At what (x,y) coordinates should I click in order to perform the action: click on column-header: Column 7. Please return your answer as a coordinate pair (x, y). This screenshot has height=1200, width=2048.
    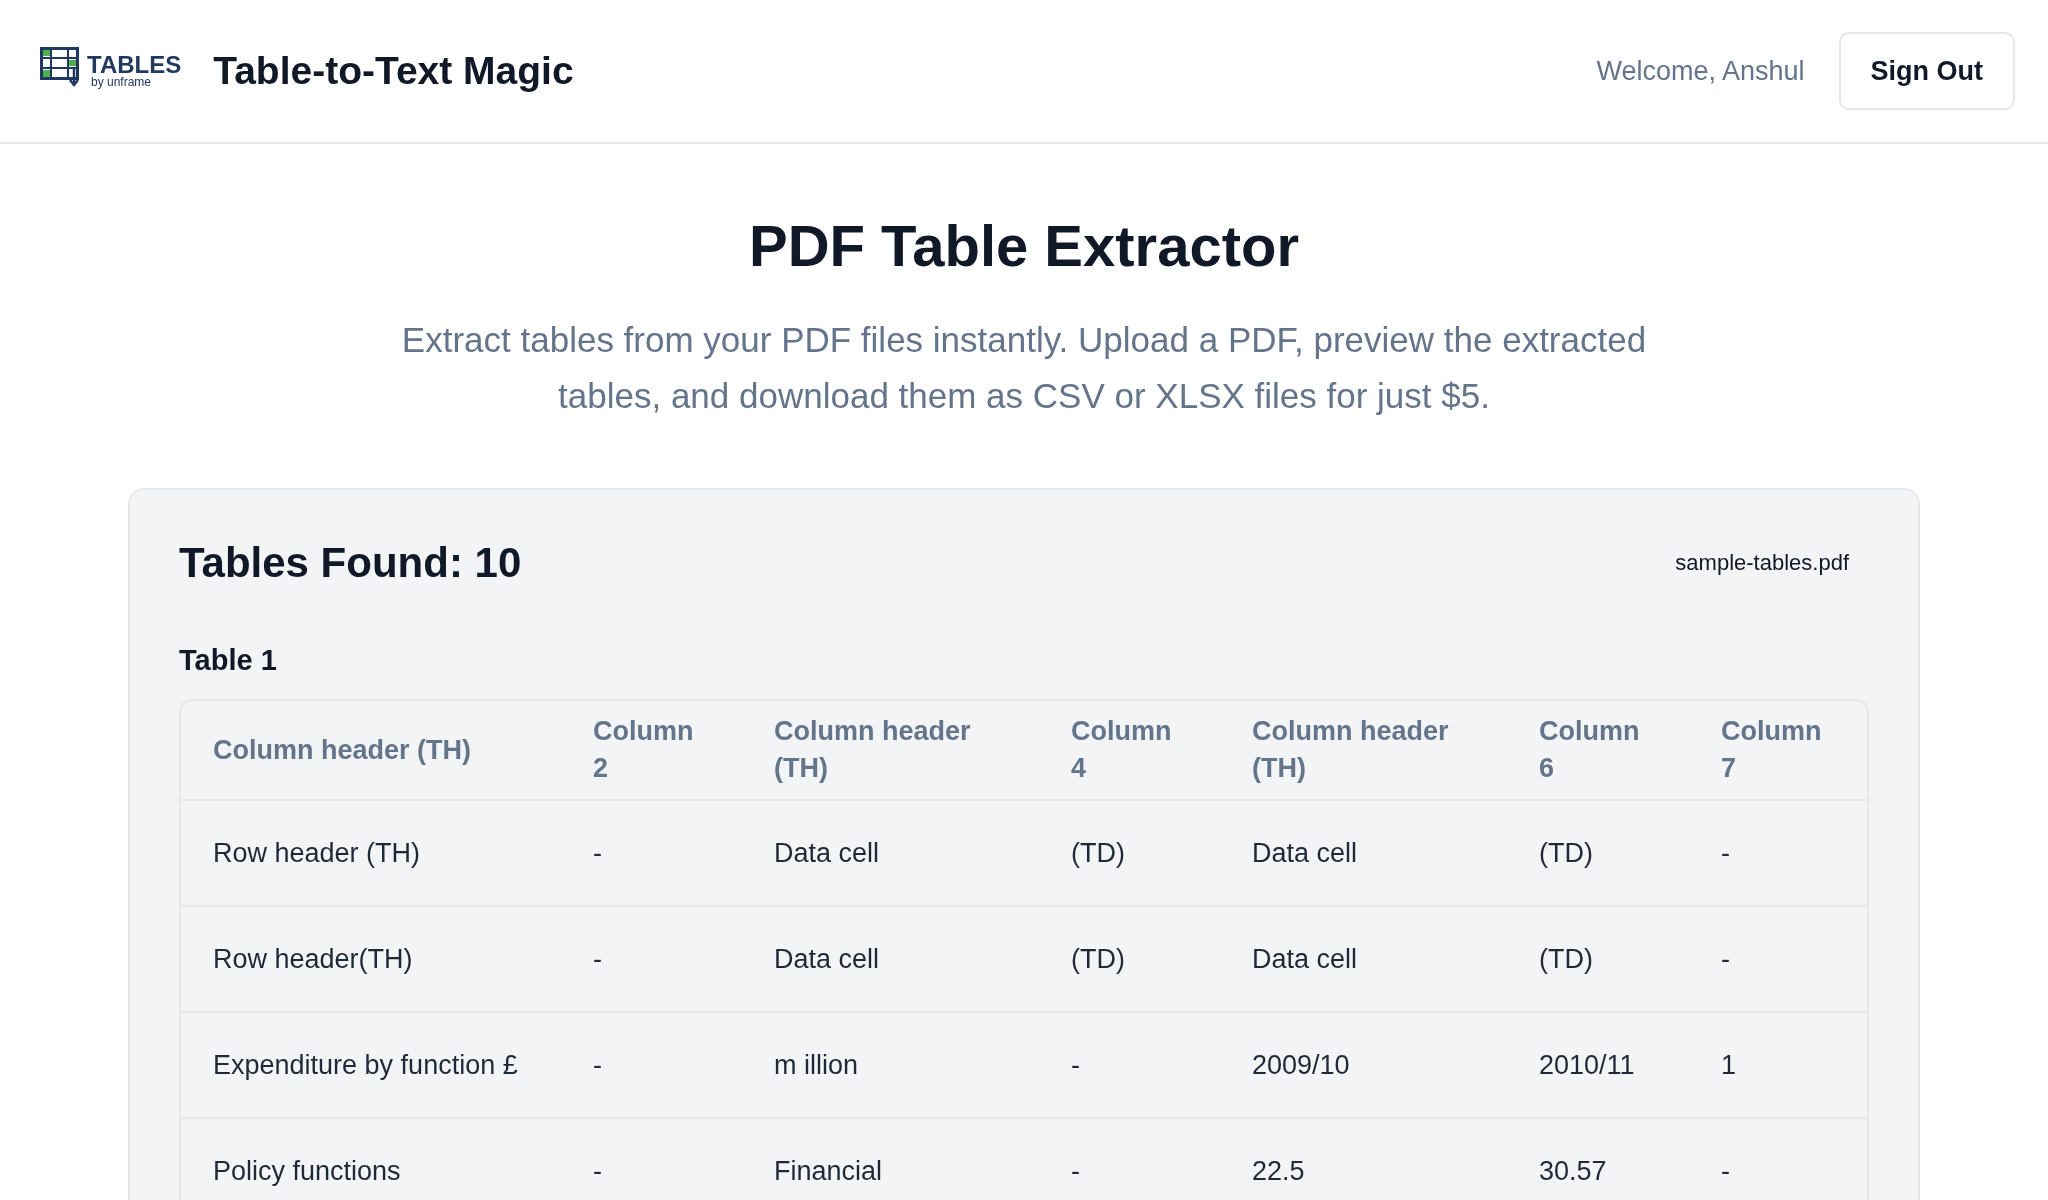
    Looking at the image, I should click on (1778, 750).